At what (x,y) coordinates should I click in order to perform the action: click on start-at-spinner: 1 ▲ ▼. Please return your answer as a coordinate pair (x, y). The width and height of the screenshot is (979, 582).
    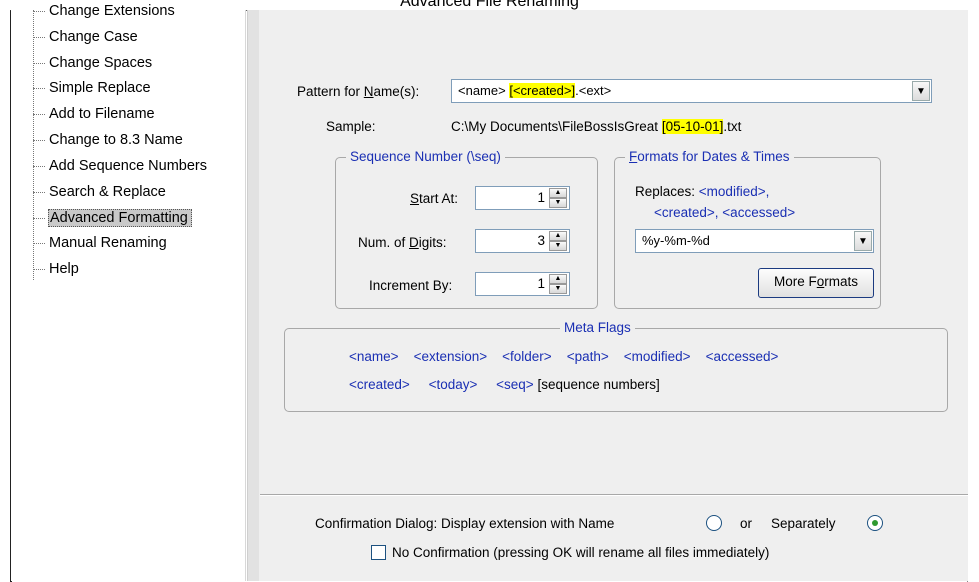
    Looking at the image, I should click on (522, 198).